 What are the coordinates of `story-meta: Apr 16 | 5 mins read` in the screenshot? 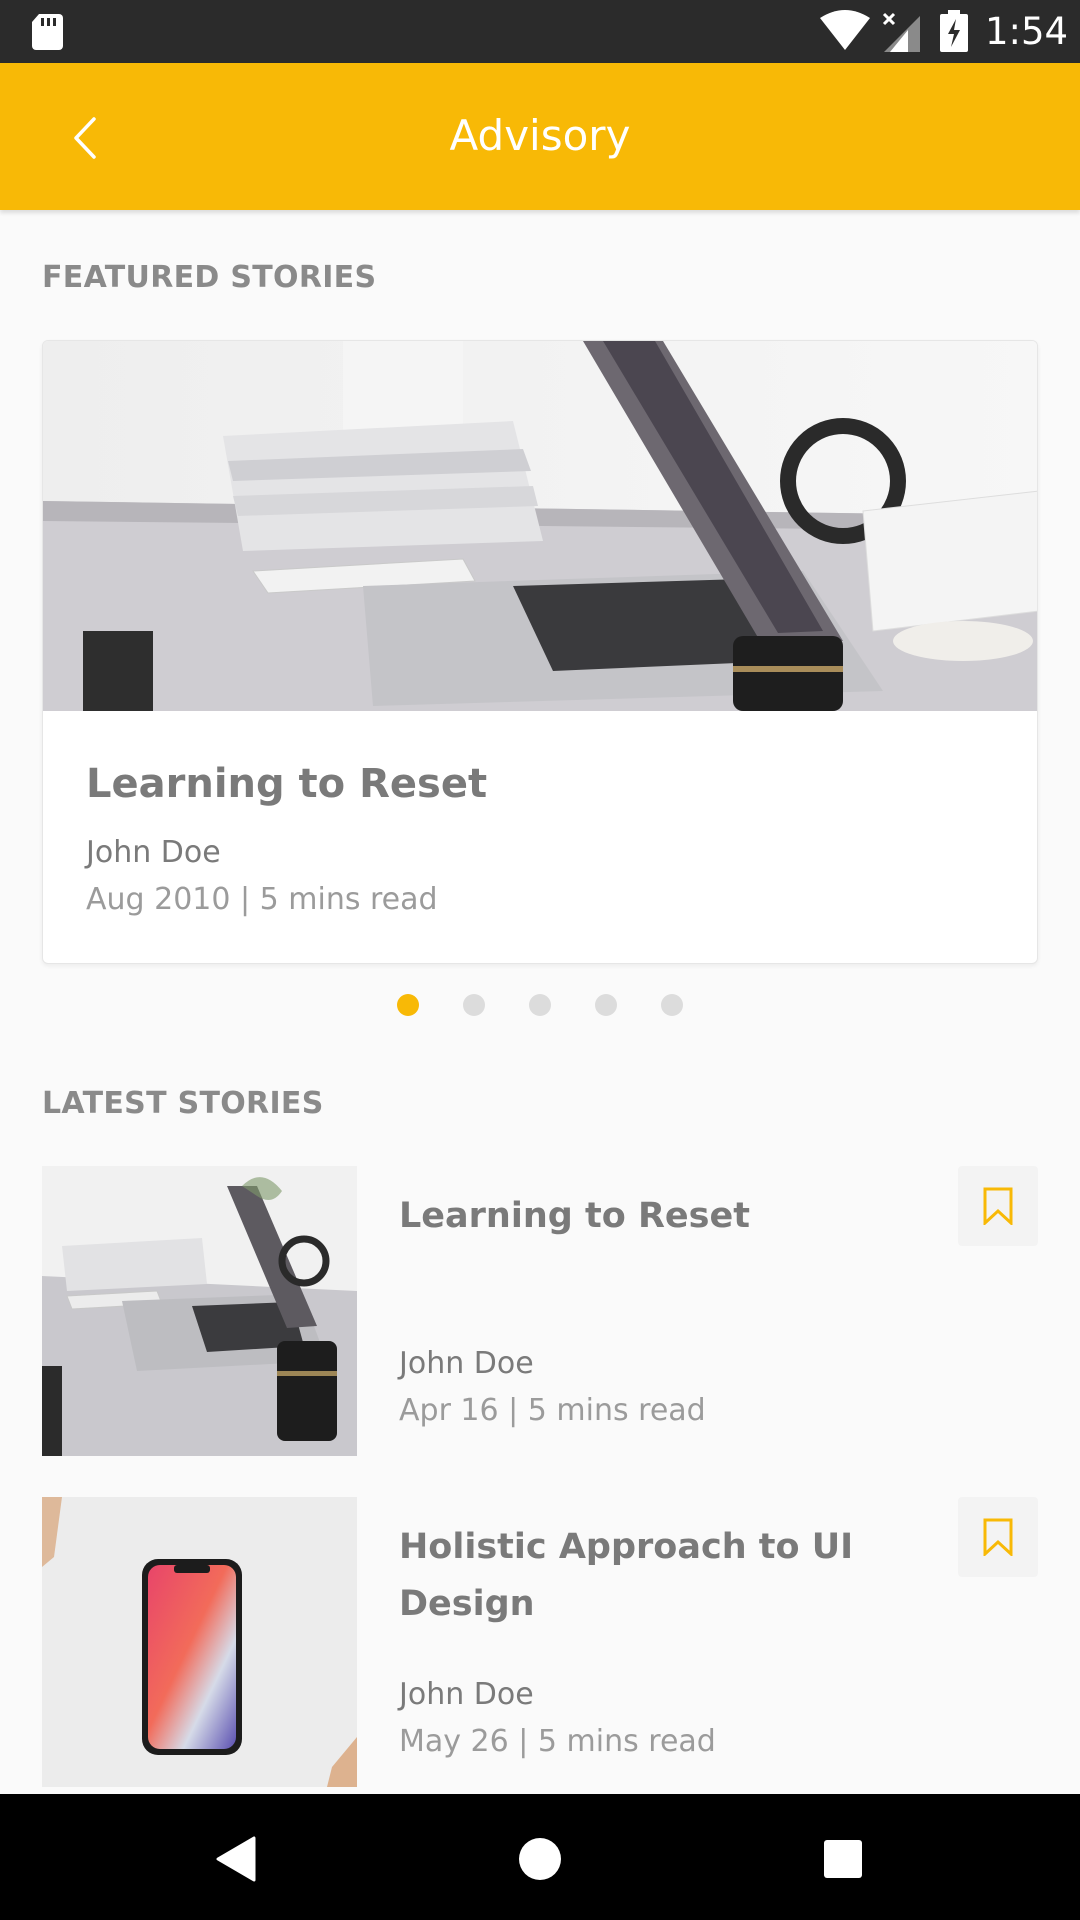 It's located at (552, 1410).